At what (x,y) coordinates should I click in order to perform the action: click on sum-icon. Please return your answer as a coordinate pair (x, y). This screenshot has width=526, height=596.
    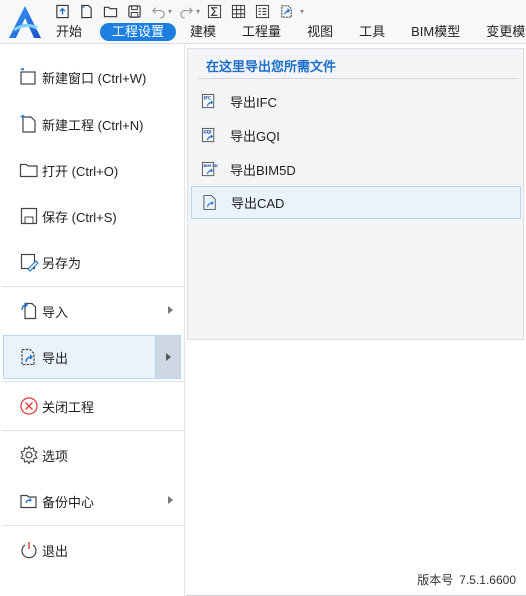
    Looking at the image, I should click on (214, 11).